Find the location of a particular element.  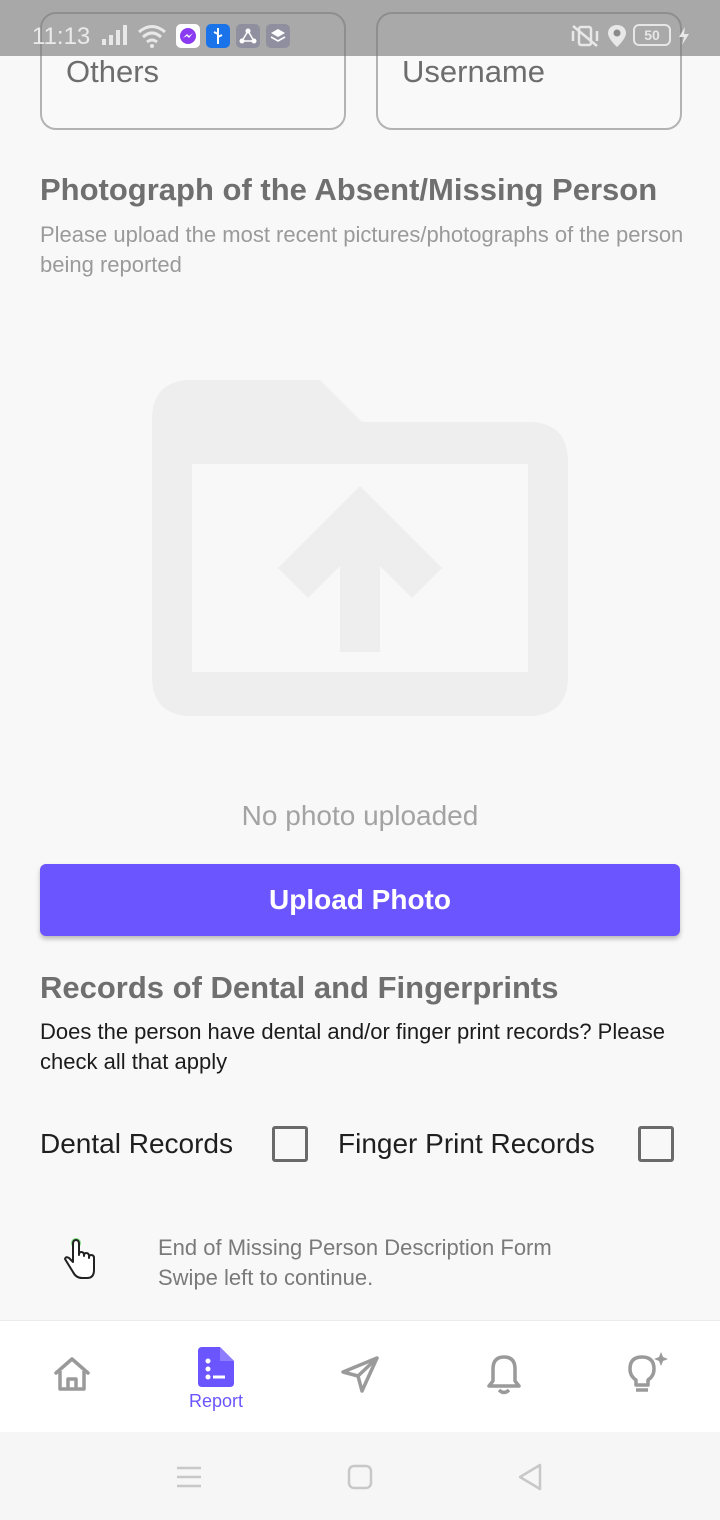

dental-records-checkbox is located at coordinates (290, 1144).